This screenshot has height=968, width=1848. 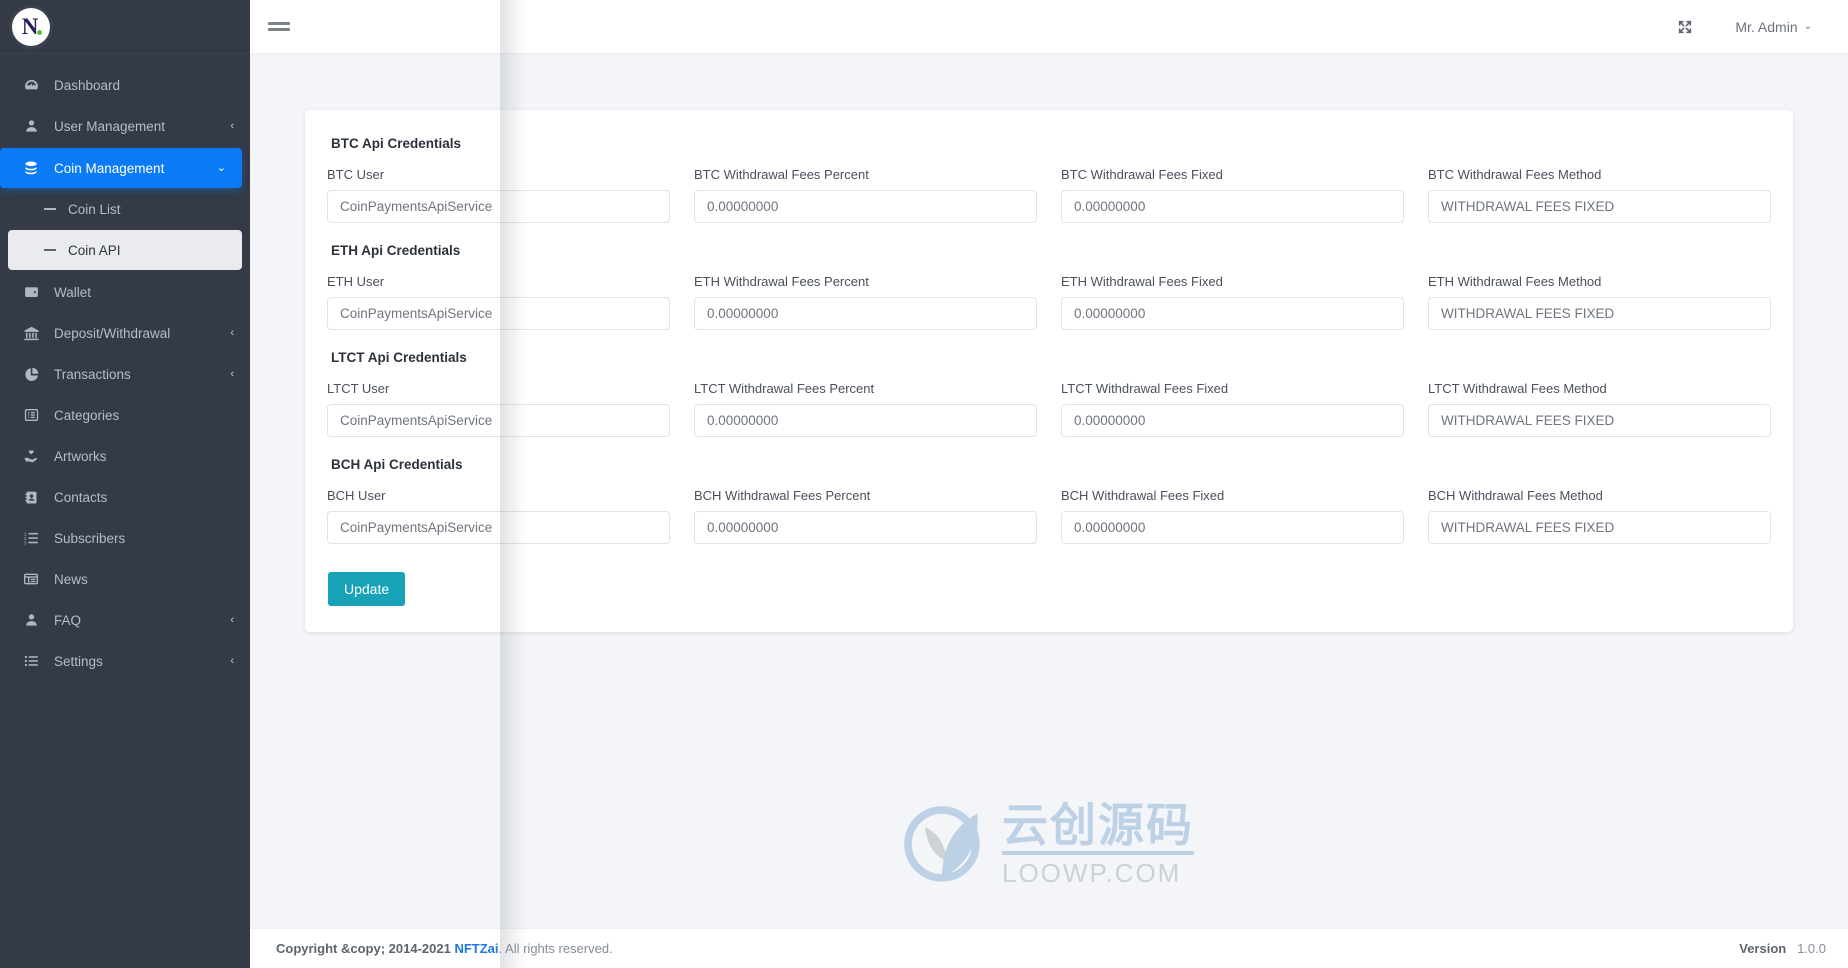 I want to click on hand-heart-icon, so click(x=31, y=456).